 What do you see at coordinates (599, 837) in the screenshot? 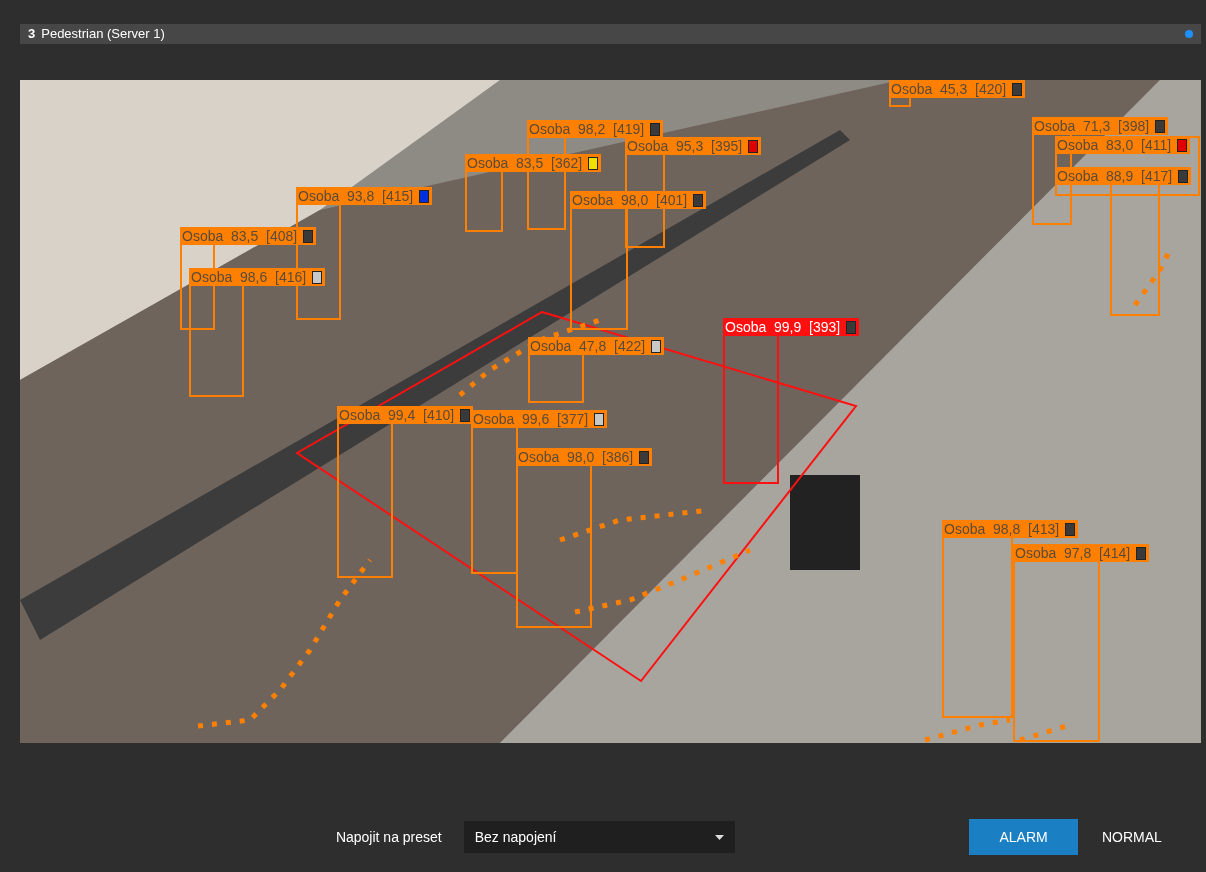
I see `preset-dropdown: Bez napojení` at bounding box center [599, 837].